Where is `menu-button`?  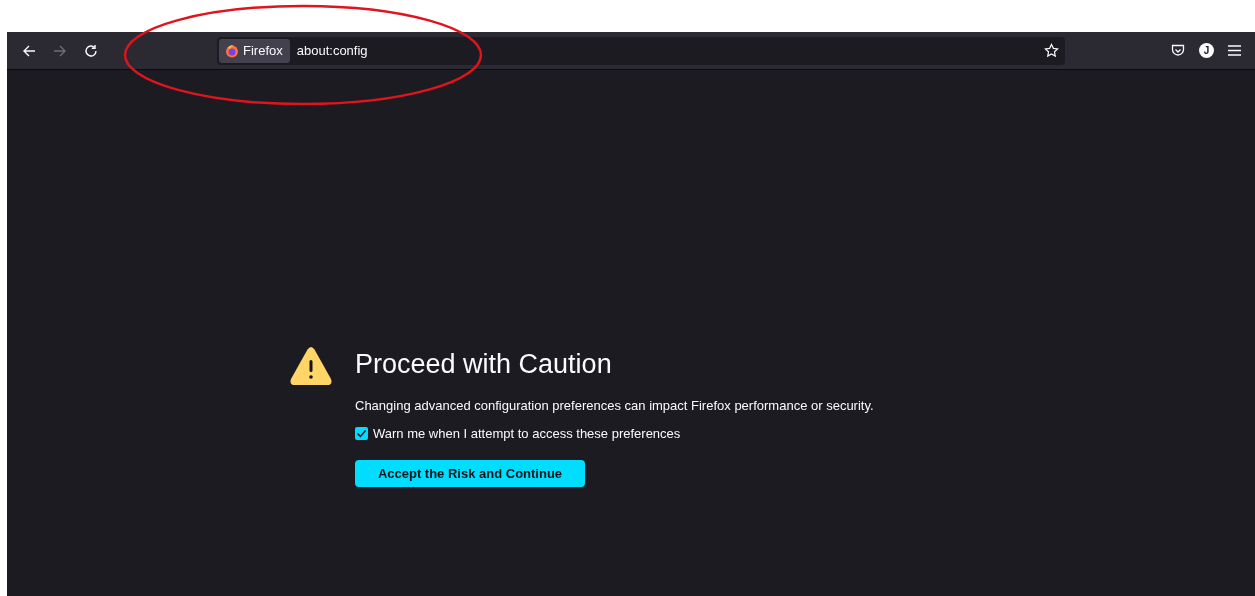
menu-button is located at coordinates (1234, 50).